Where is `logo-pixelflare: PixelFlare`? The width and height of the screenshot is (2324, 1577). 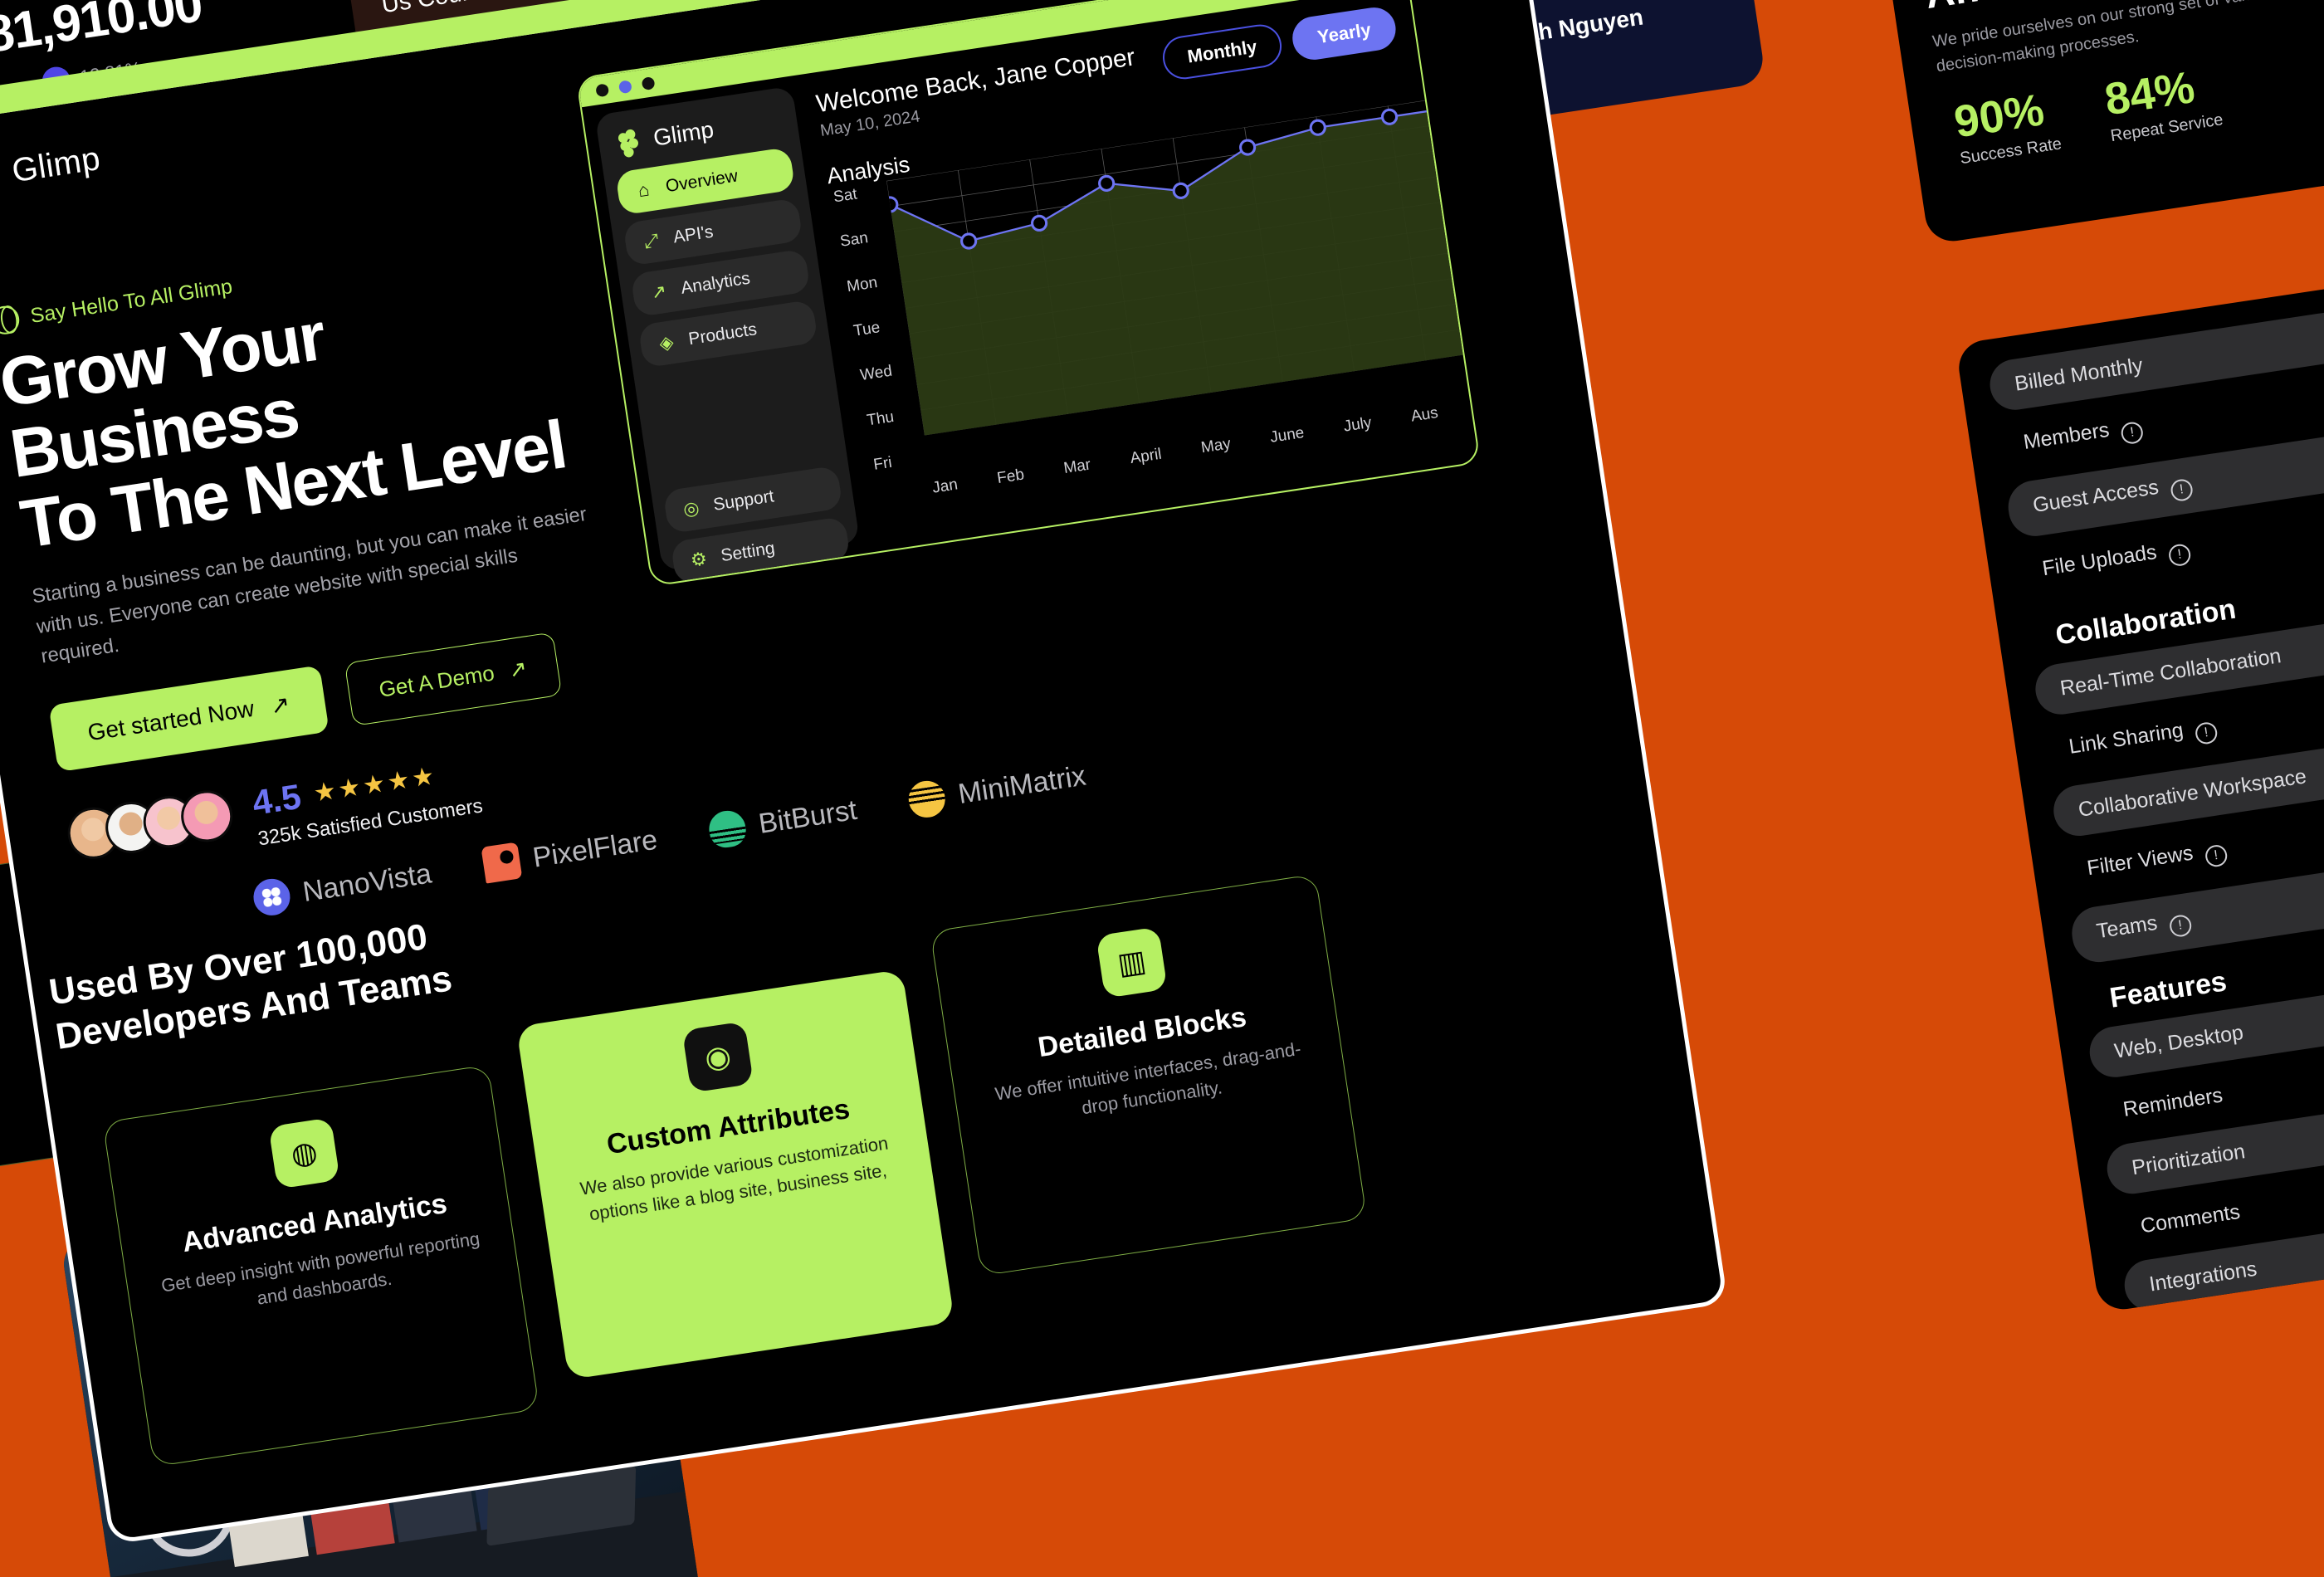
logo-pixelflare: PixelFlare is located at coordinates (570, 853).